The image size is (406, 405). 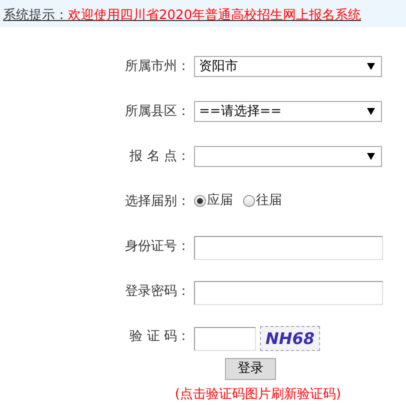 I want to click on field-label: 所属市州：, so click(x=157, y=67).